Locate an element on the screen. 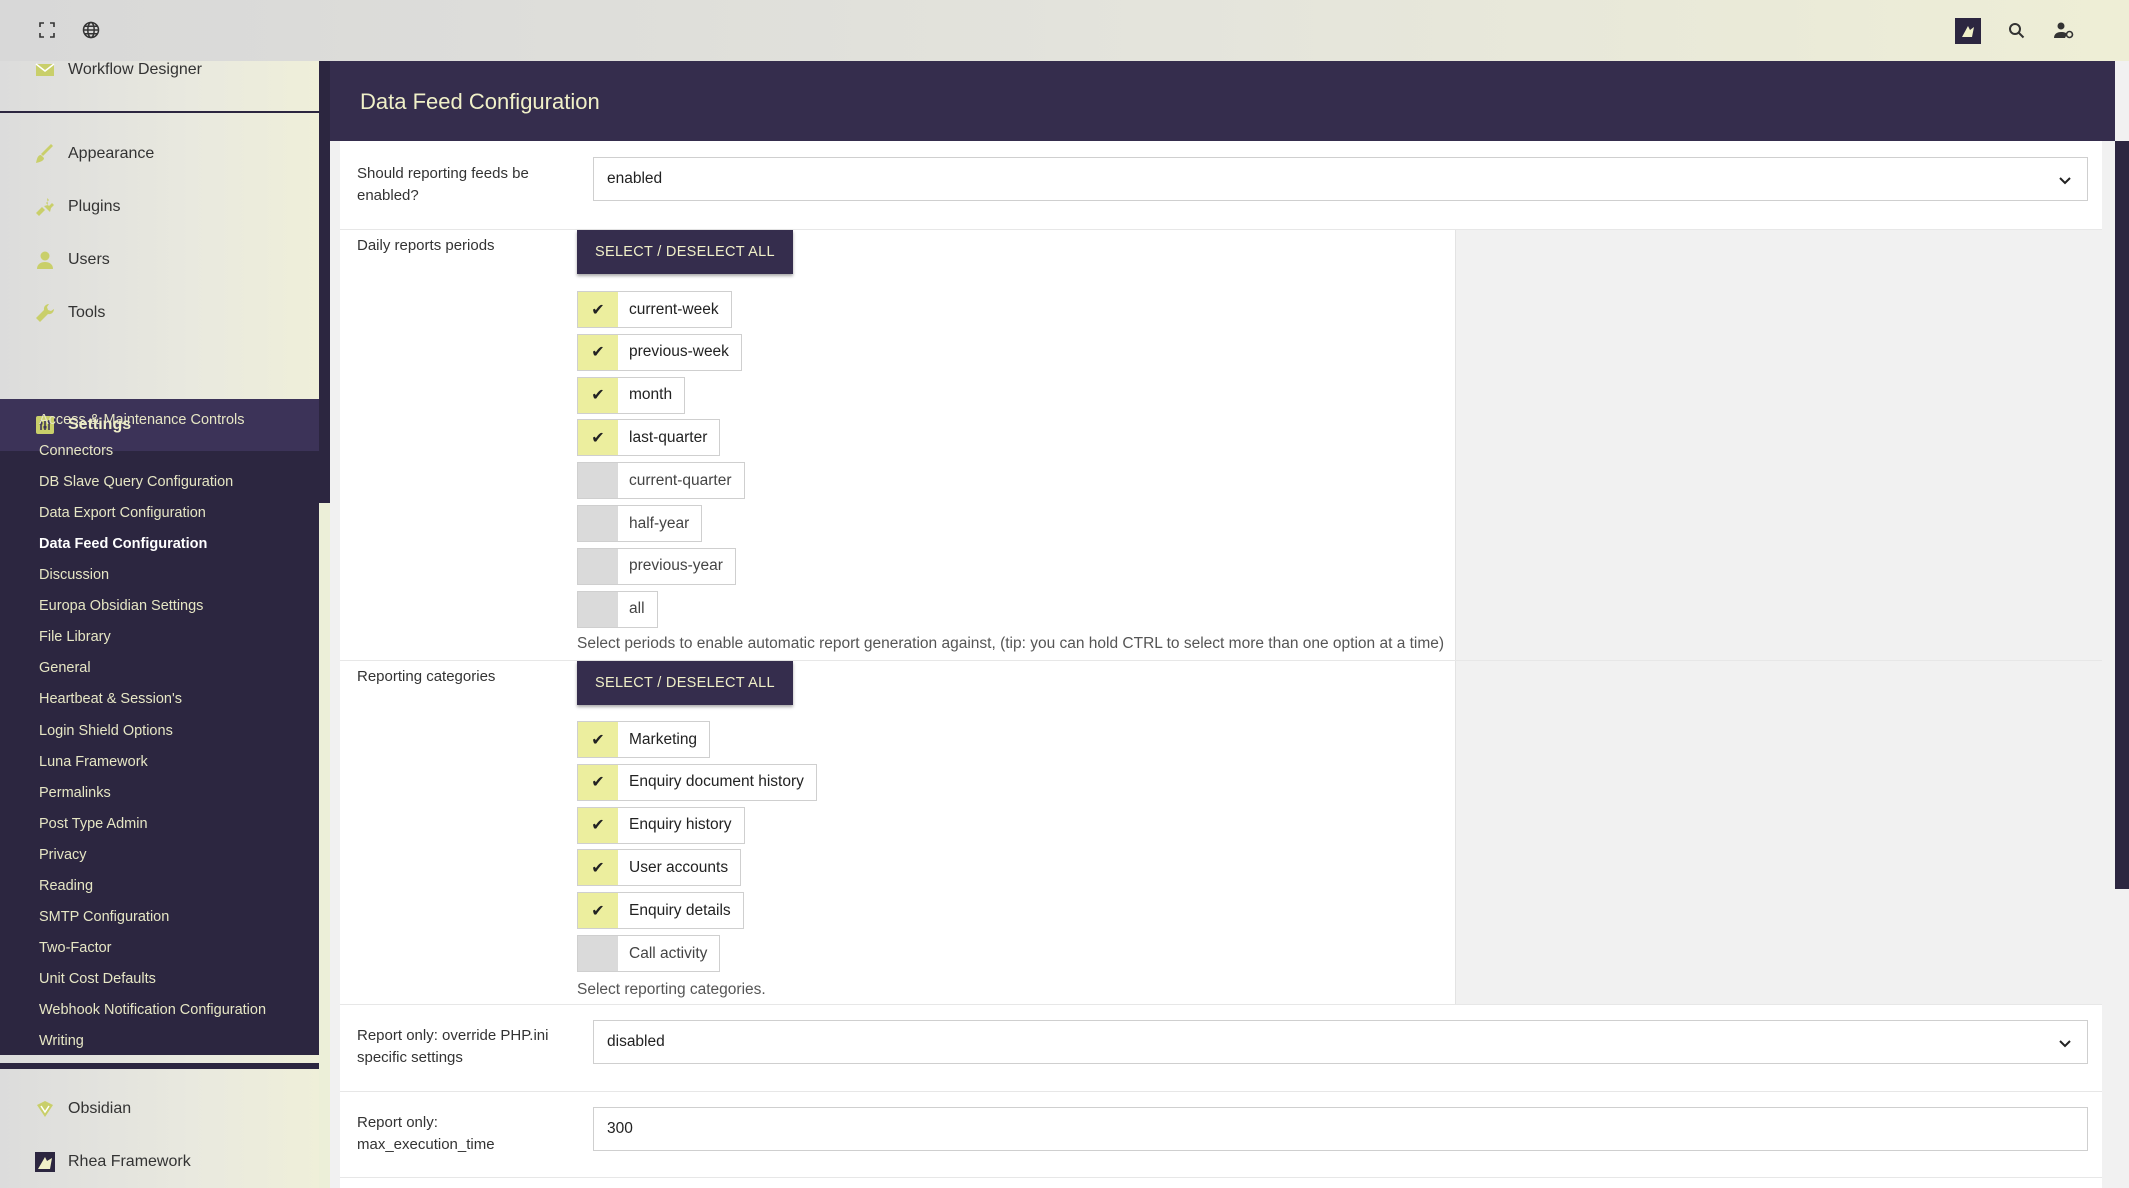  plug-icon is located at coordinates (45, 207).